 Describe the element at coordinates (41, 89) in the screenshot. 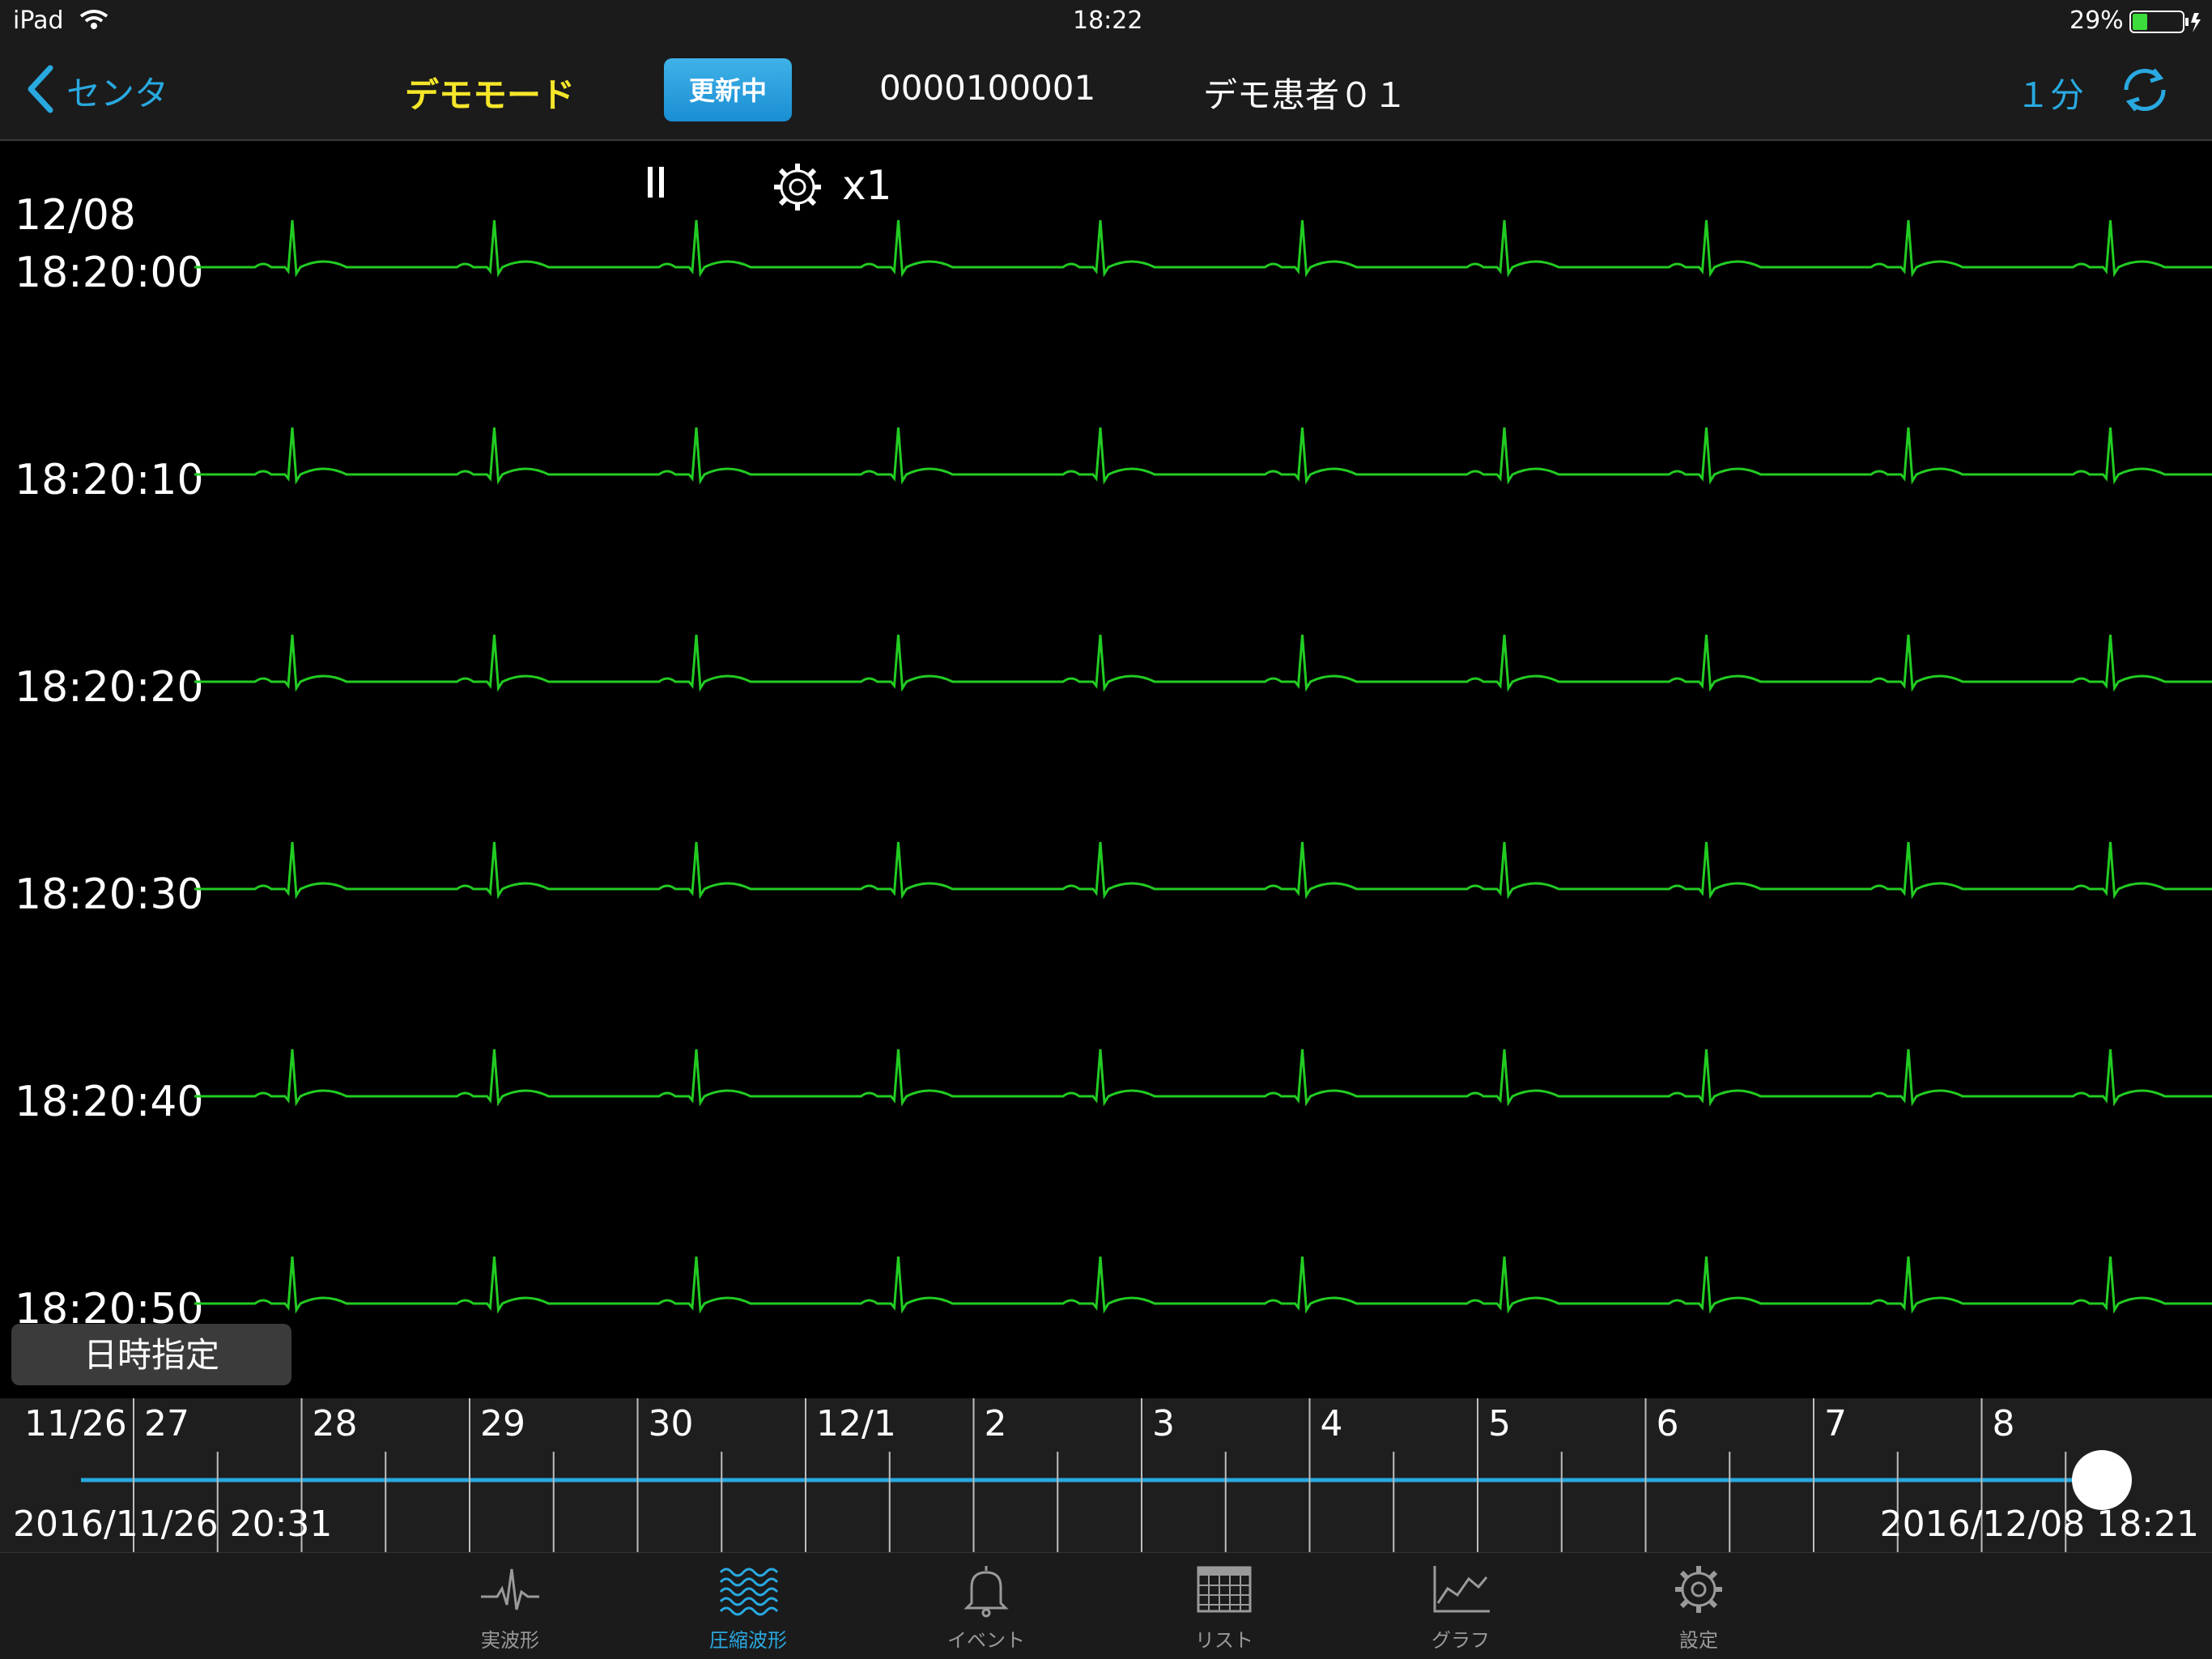

I see `chevron-left-icon` at that location.